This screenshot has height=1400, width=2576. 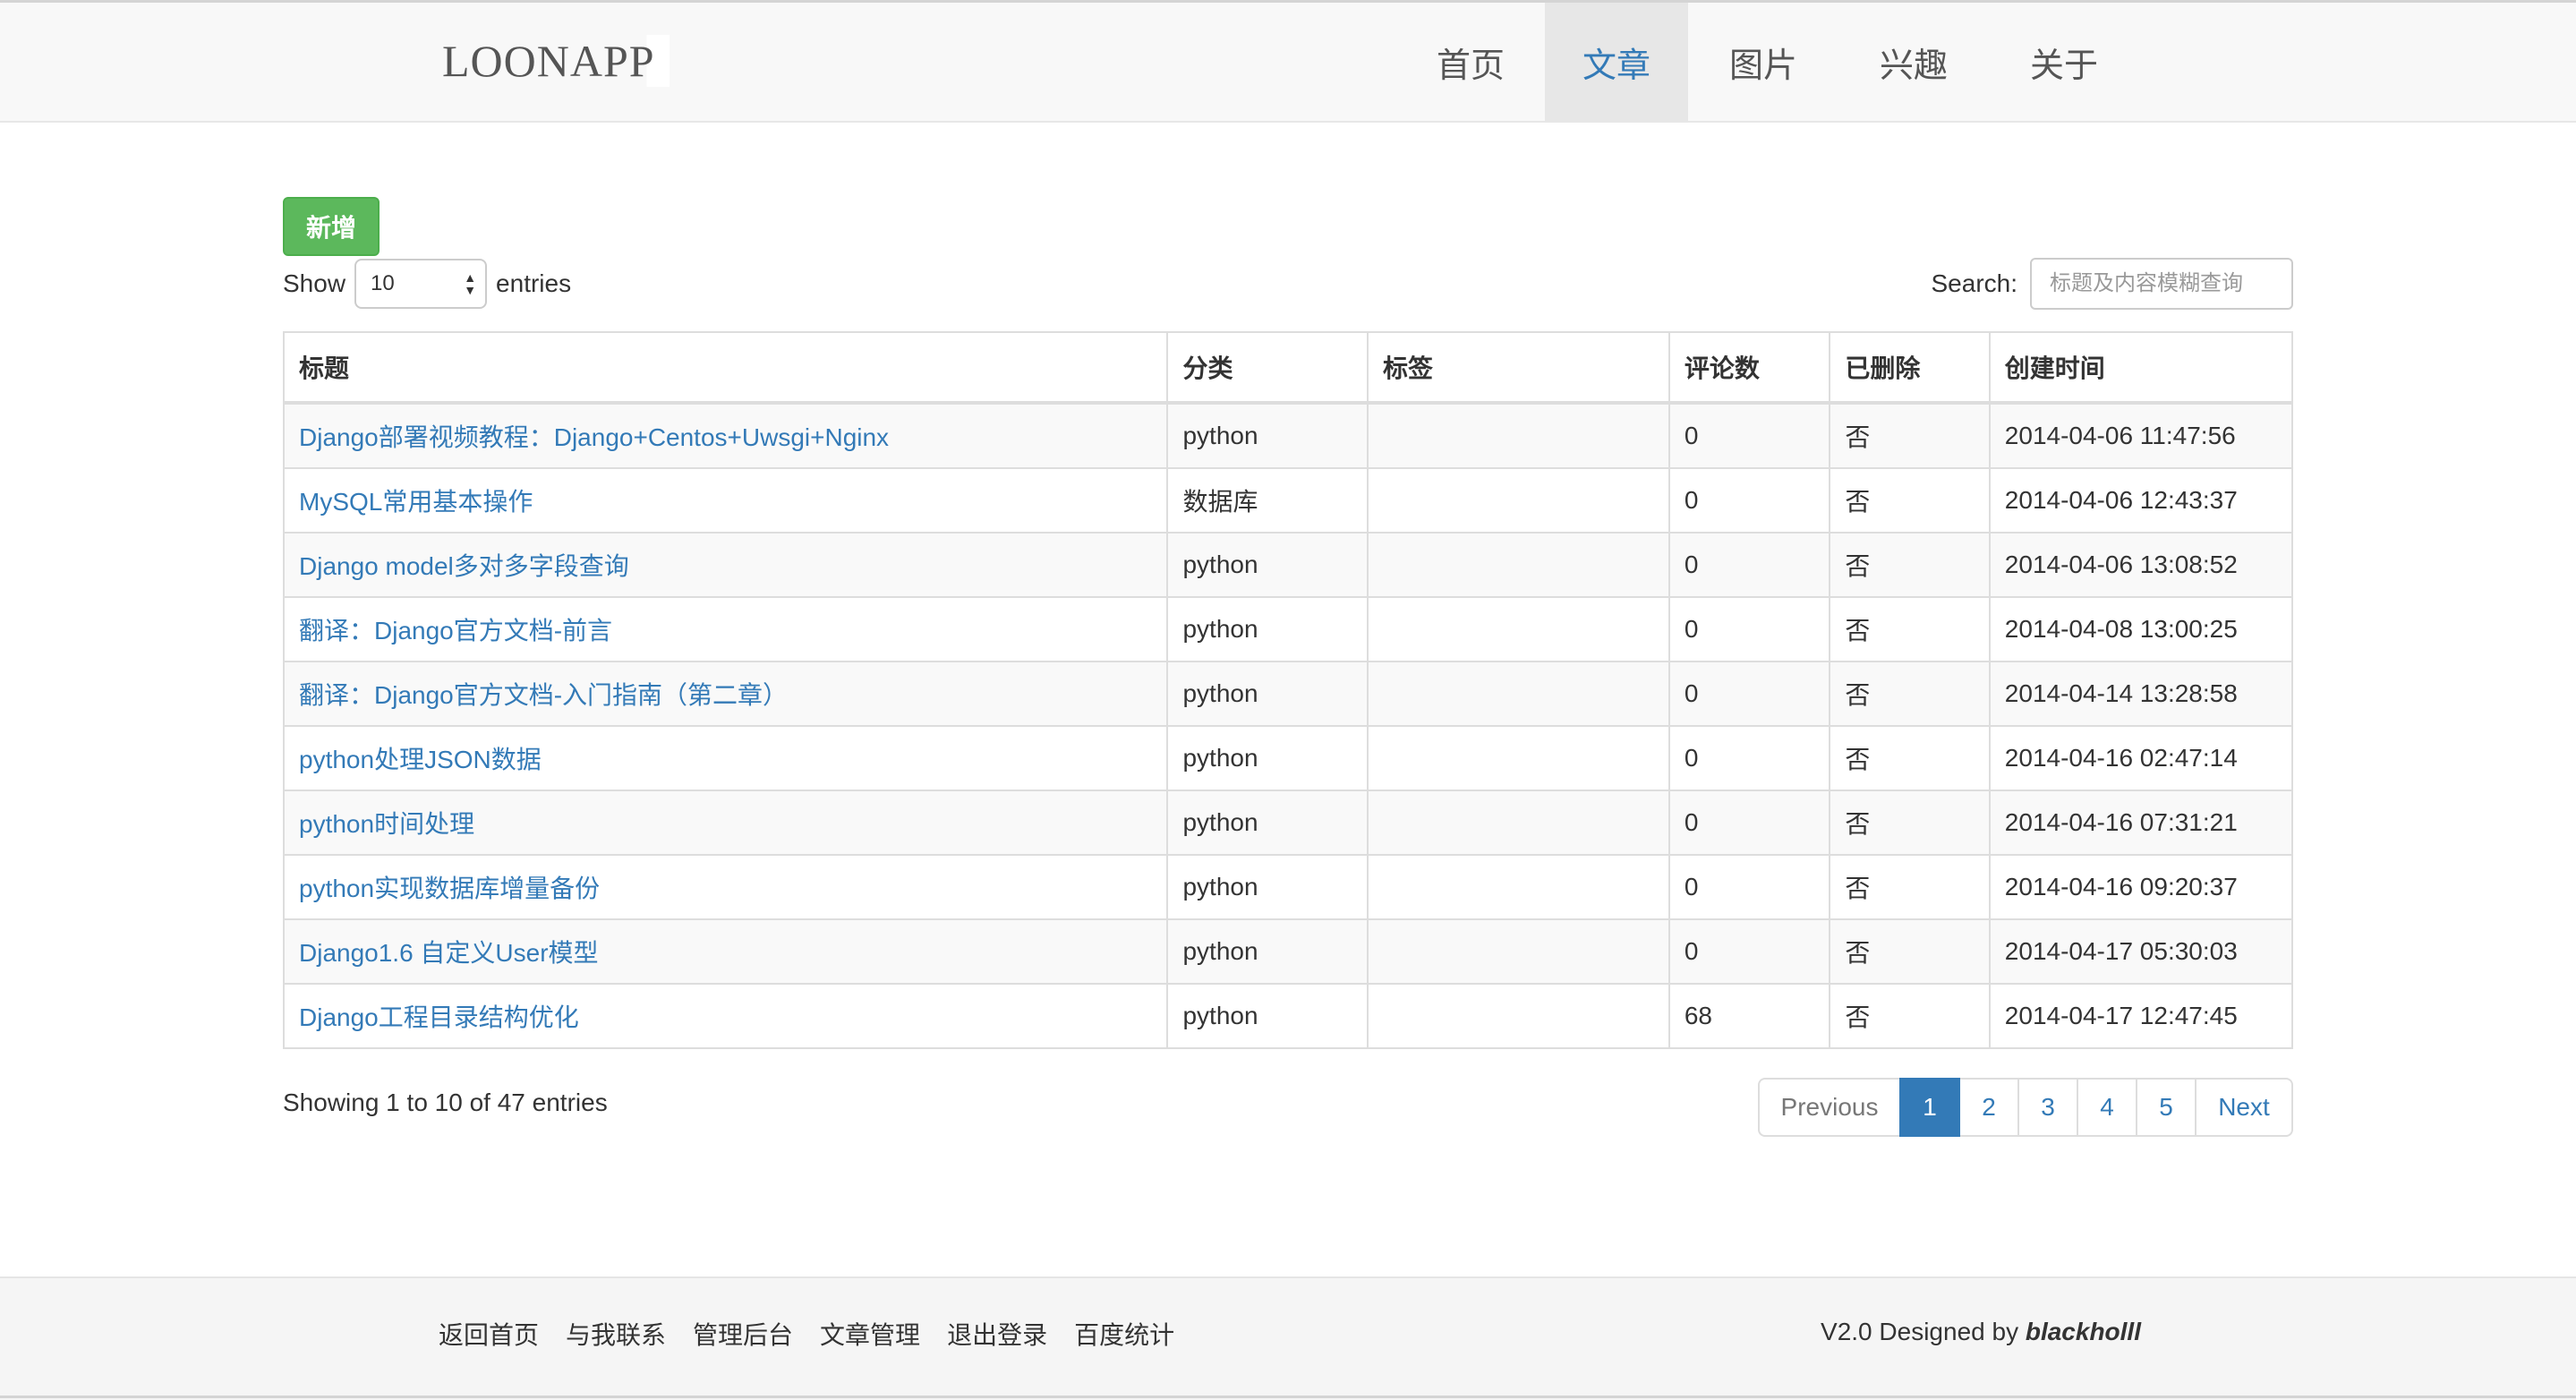 What do you see at coordinates (331, 226) in the screenshot?
I see `add-article-button: 新增` at bounding box center [331, 226].